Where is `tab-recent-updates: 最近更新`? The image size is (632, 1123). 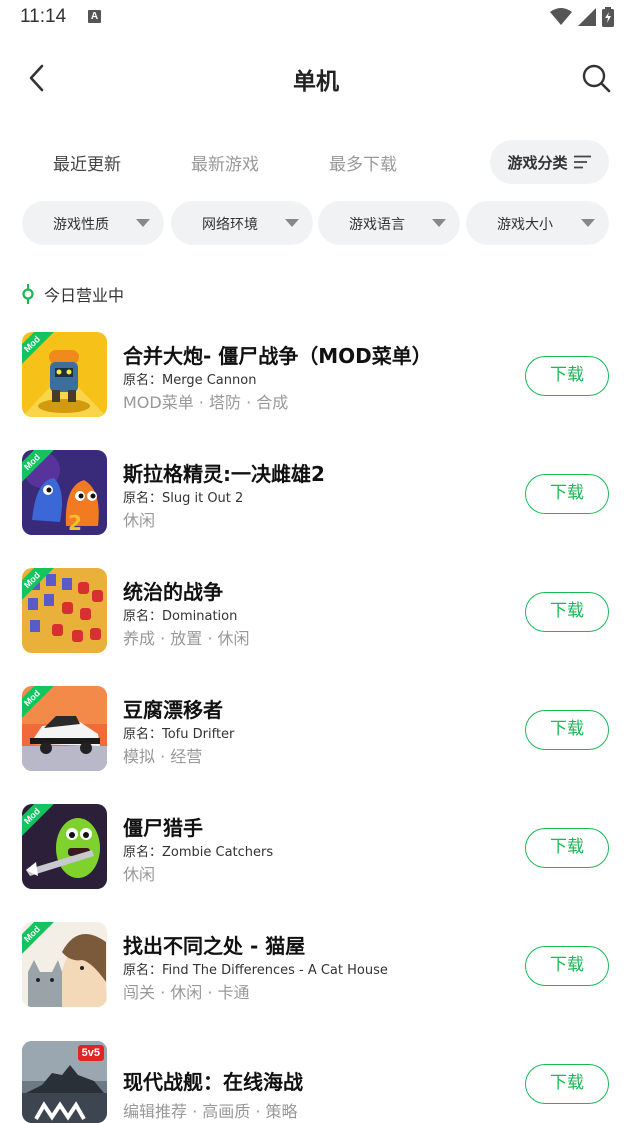 tab-recent-updates: 最近更新 is located at coordinates (87, 162).